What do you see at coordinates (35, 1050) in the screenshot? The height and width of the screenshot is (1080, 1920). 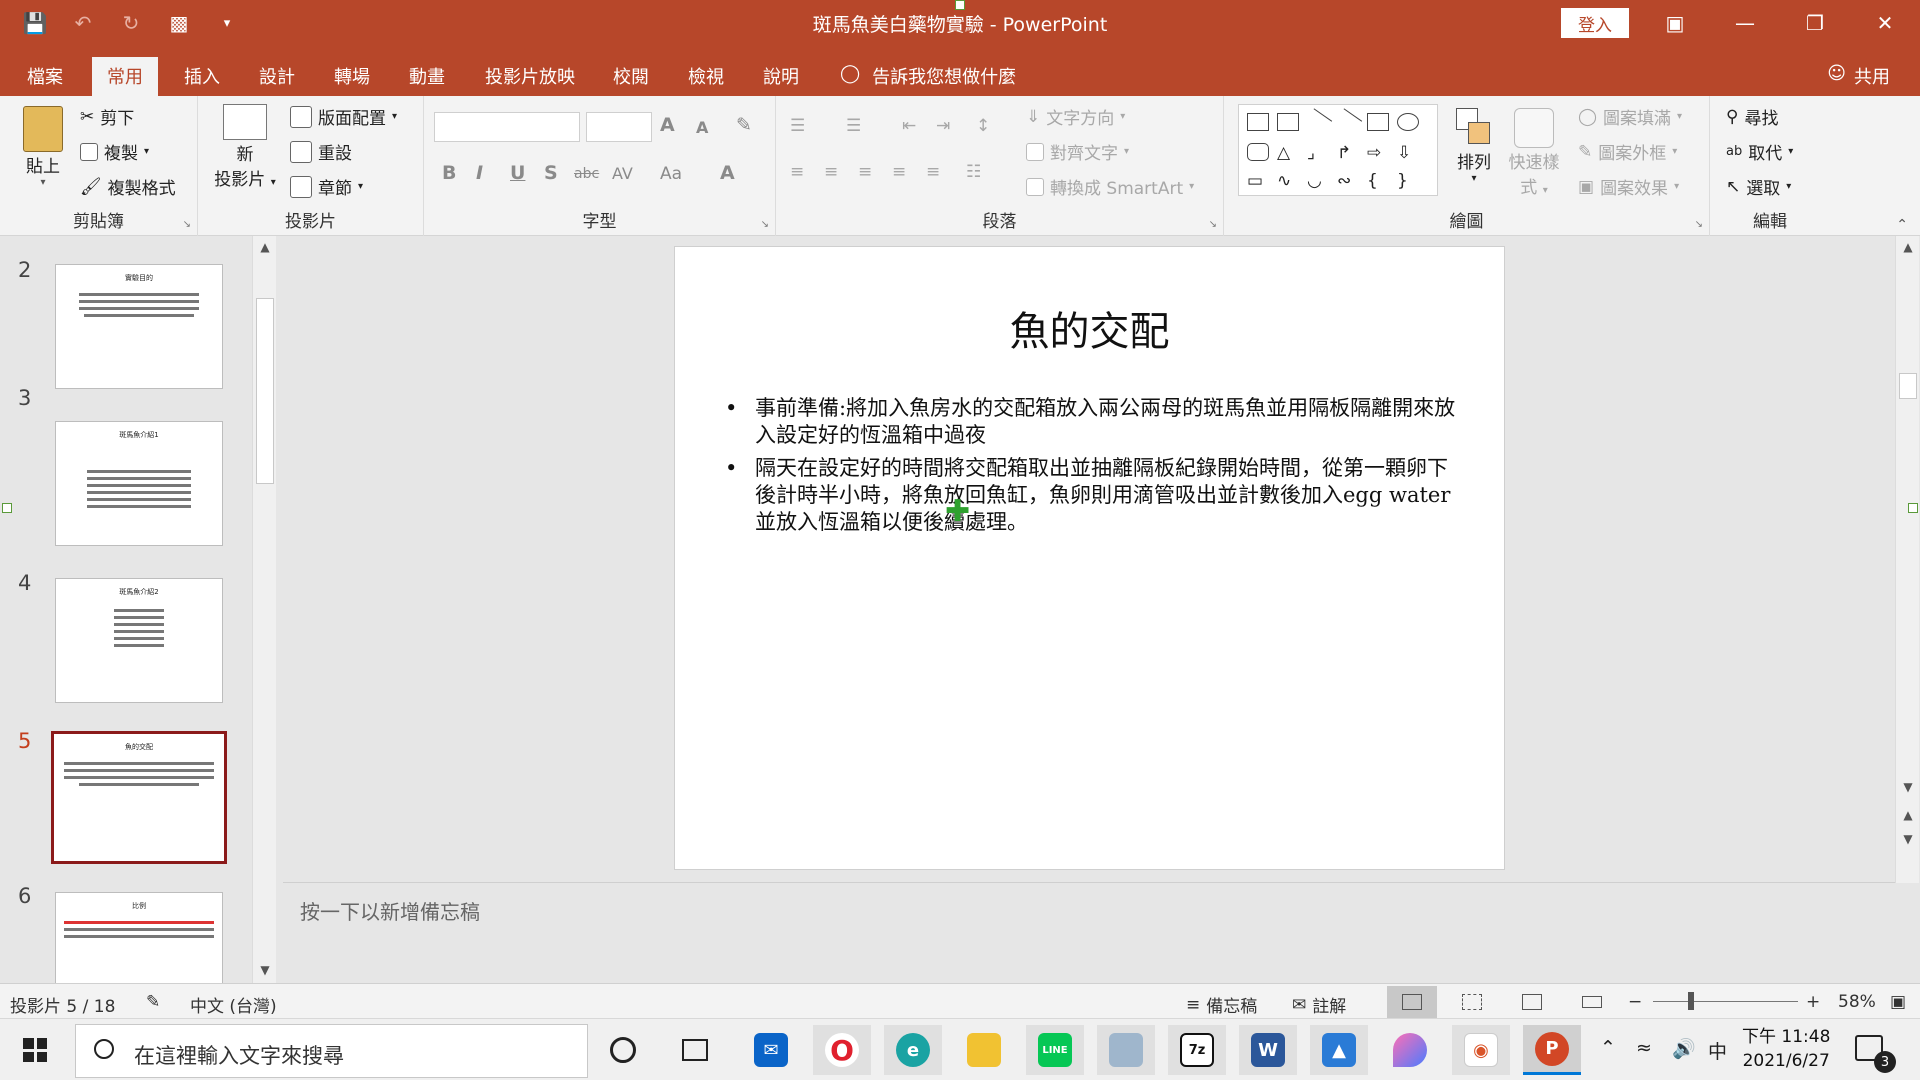 I see `windows-start-icon` at bounding box center [35, 1050].